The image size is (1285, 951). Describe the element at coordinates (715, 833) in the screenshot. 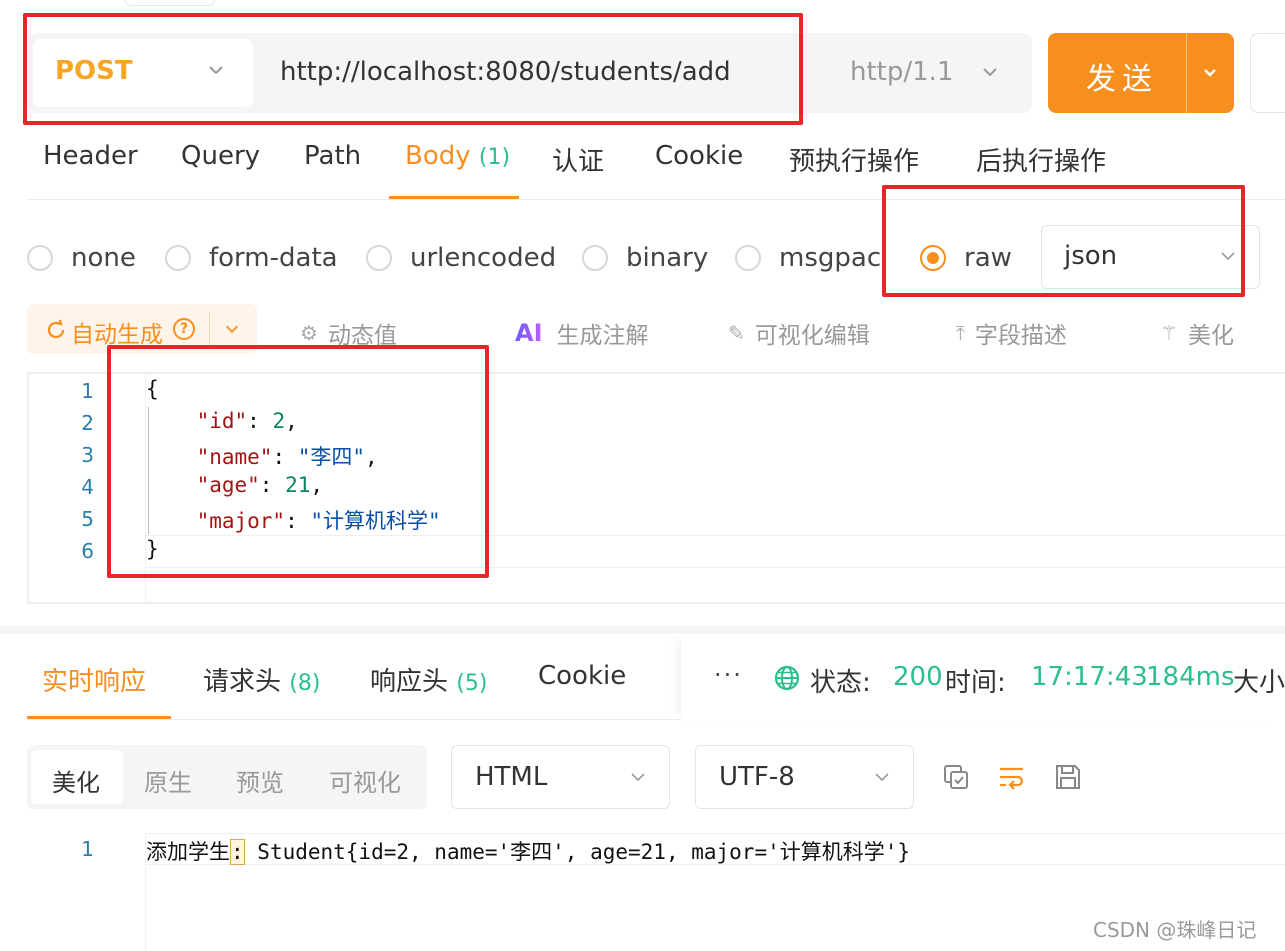

I see `line-divider` at that location.